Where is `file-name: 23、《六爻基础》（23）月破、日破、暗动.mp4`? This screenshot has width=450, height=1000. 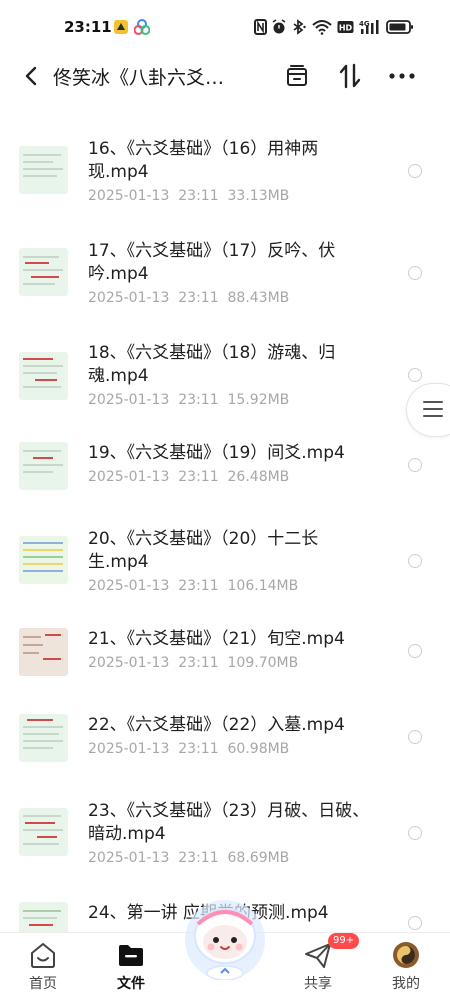
file-name: 23、《六爻基础》（23）月破、日破、暗动.mp4 is located at coordinates (229, 822).